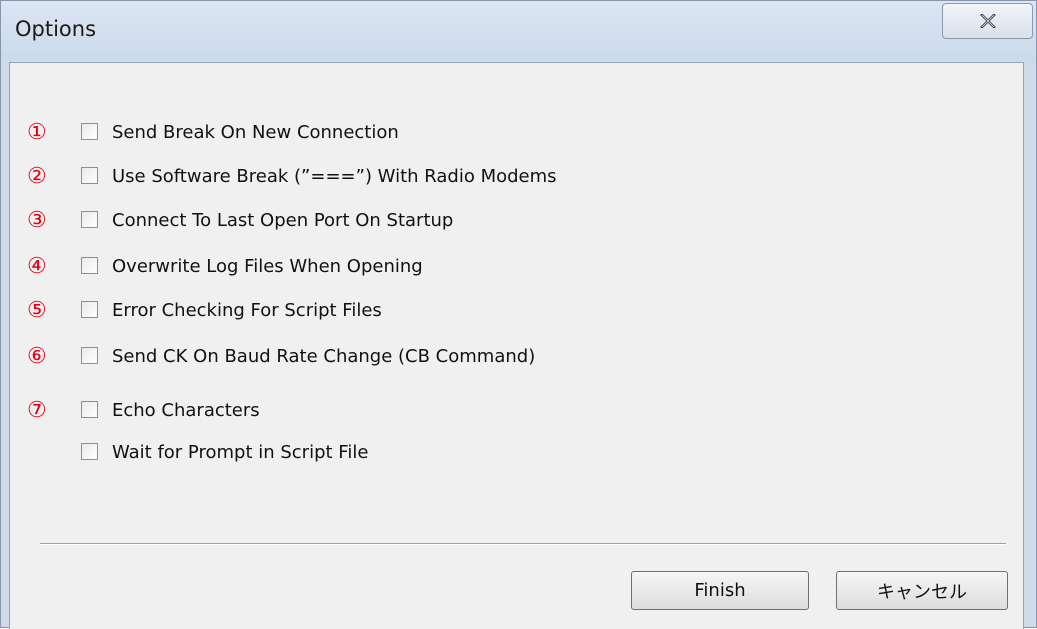 The width and height of the screenshot is (1037, 629). Describe the element at coordinates (240, 452) in the screenshot. I see `option-label: Wait for Prompt in Script File` at that location.